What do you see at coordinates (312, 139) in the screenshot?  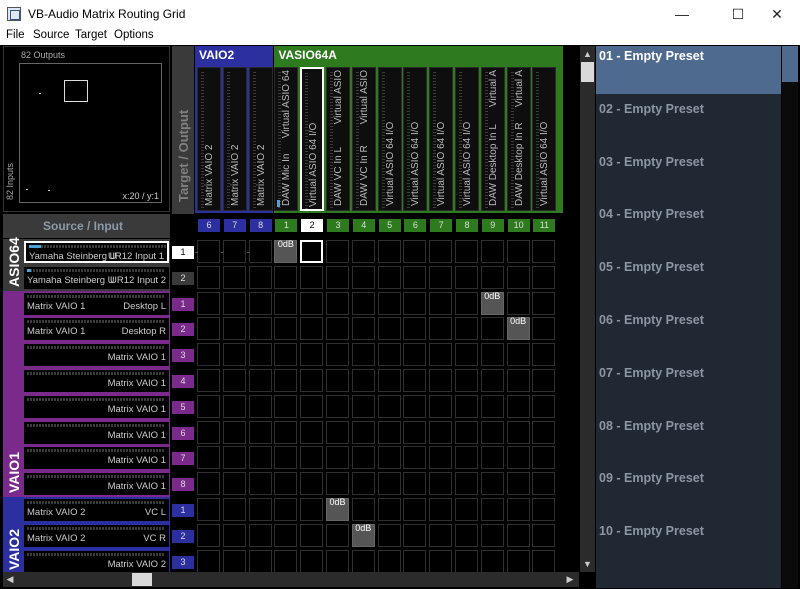 I see `output-channel-5: Virtual ASIO 64 I/O` at bounding box center [312, 139].